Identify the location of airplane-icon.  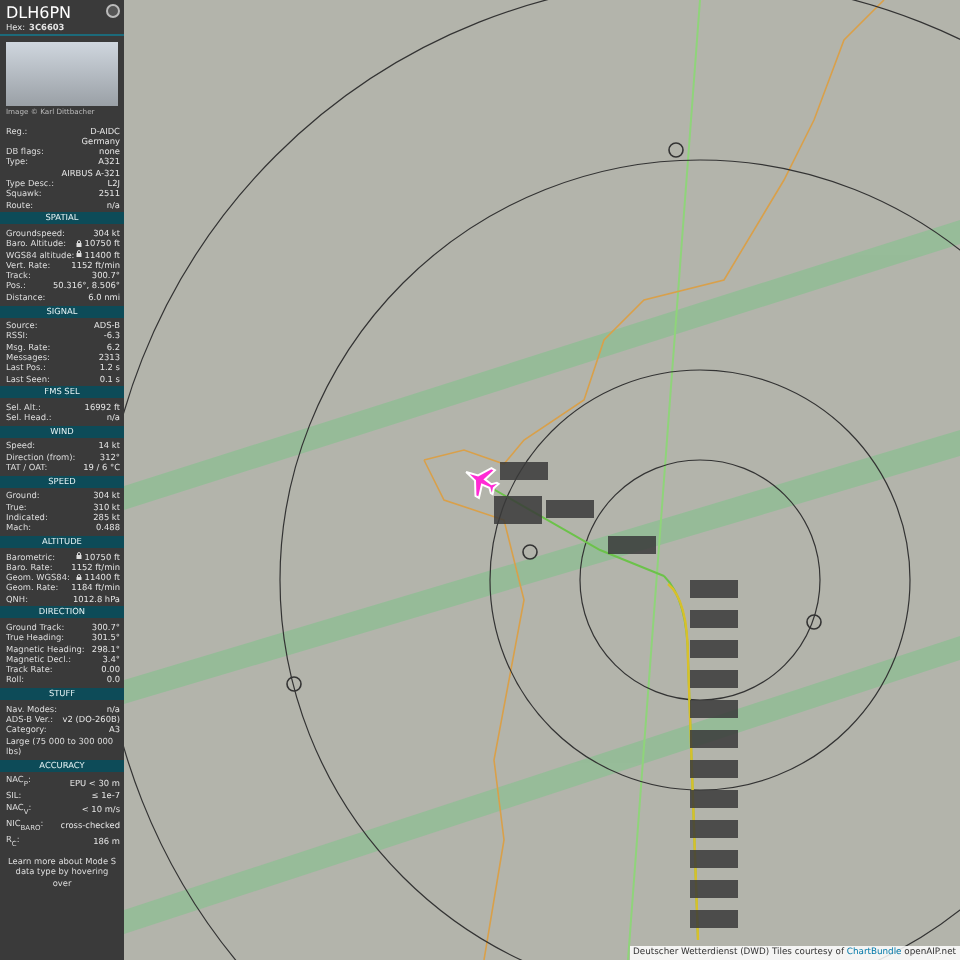
(483, 483).